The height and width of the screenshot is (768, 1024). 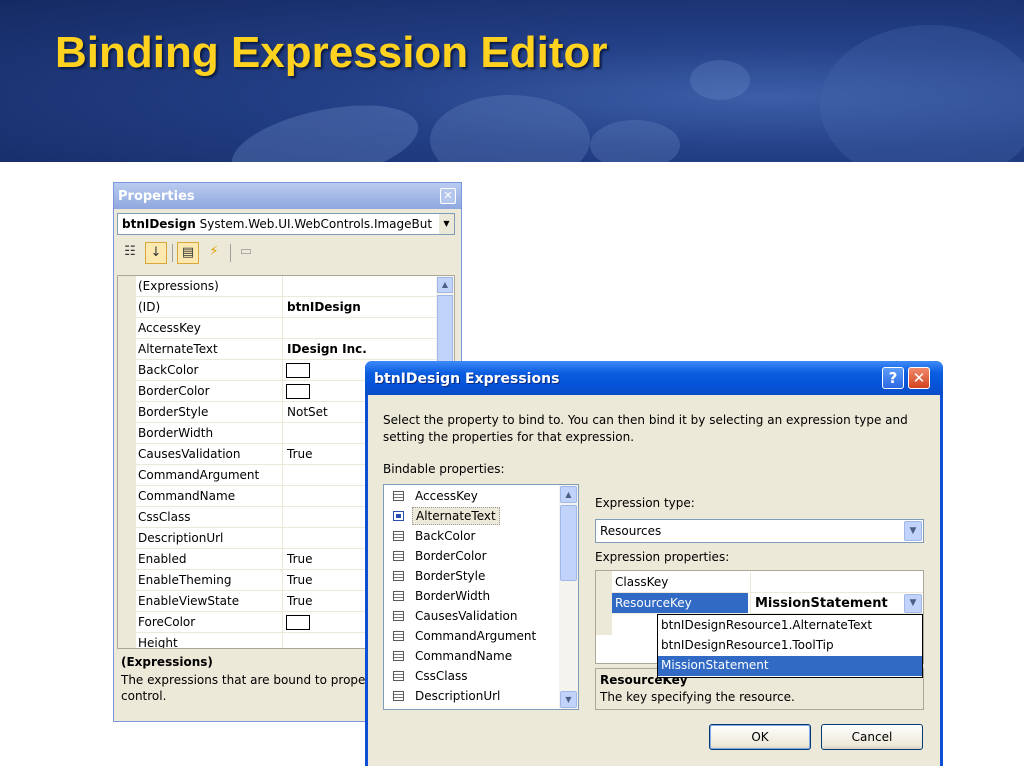 What do you see at coordinates (316, 224) in the screenshot?
I see `object-type: System.Web.UI.WebControls.ImageBut` at bounding box center [316, 224].